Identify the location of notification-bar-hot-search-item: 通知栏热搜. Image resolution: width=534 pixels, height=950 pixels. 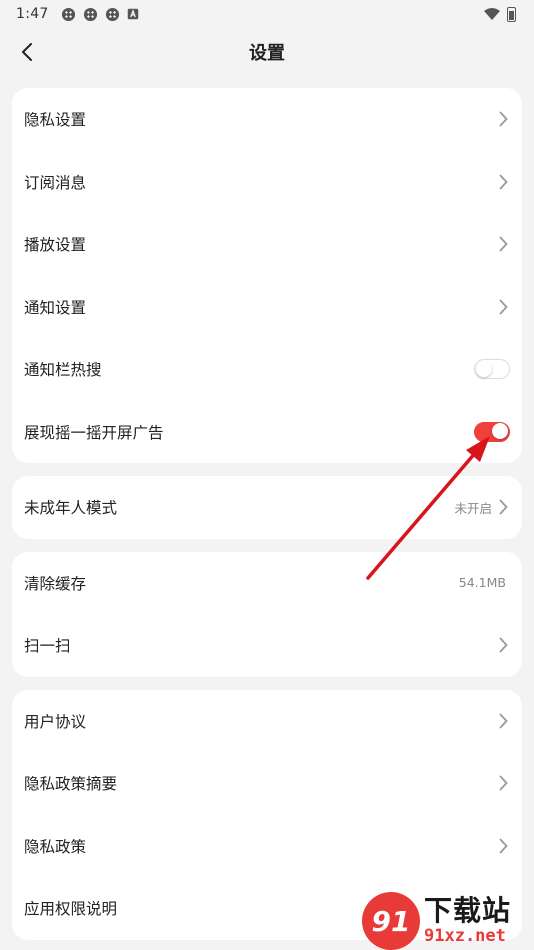
(267, 369).